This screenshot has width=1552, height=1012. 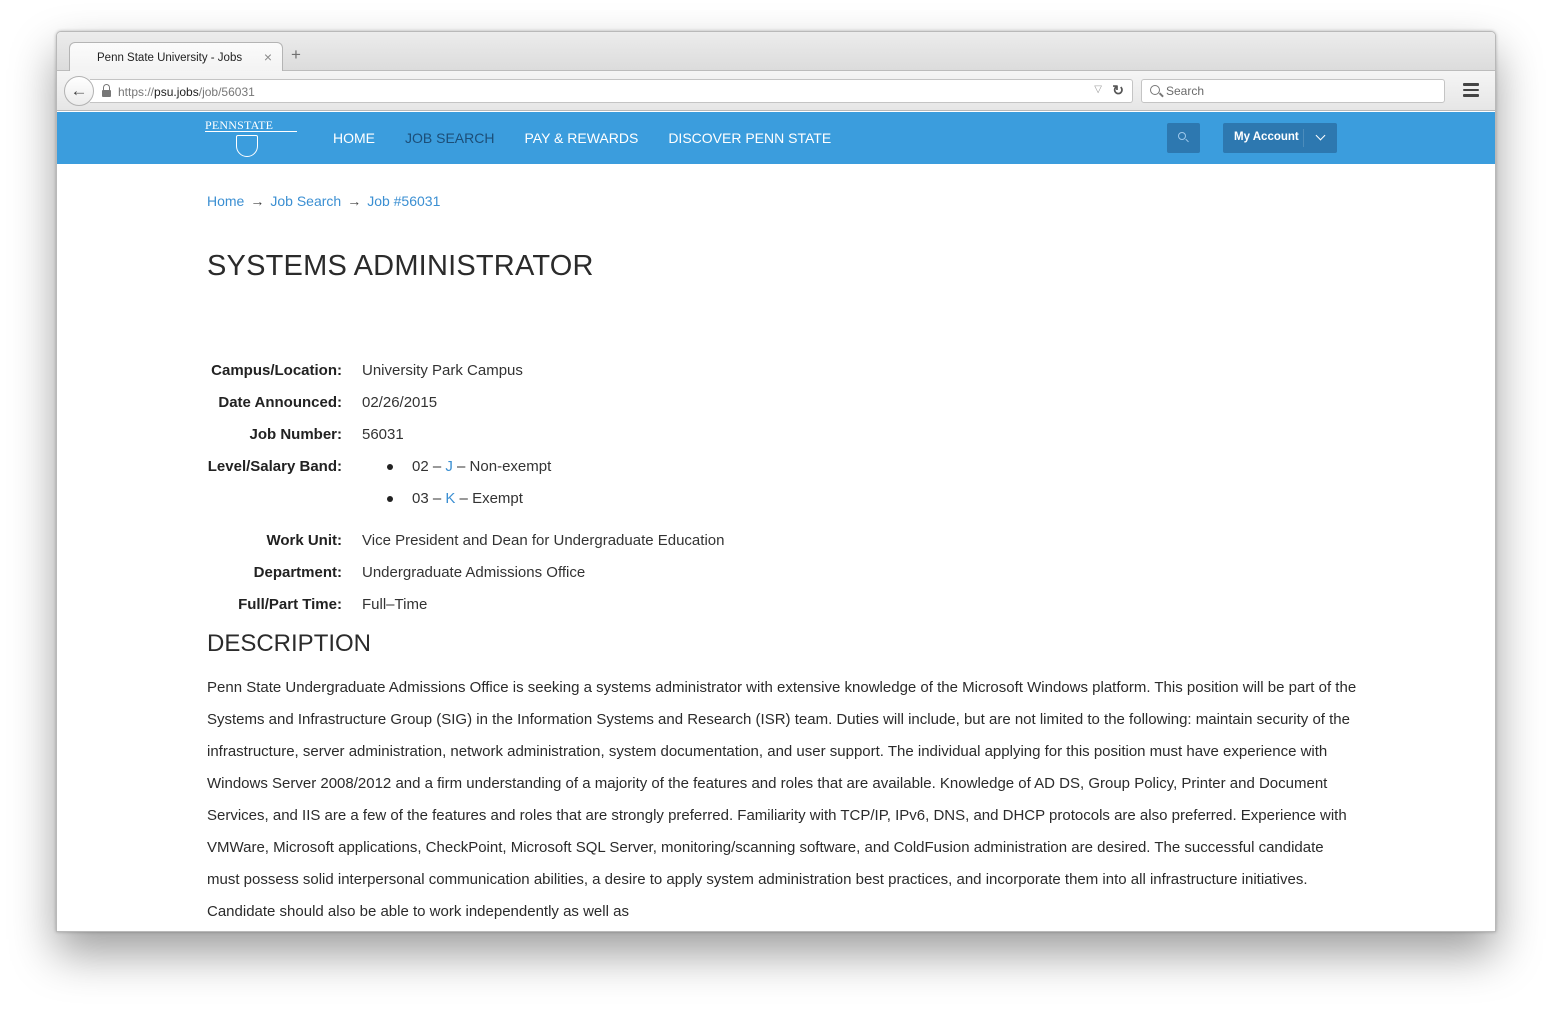 I want to click on nav-discover-penn-state: DISCOVER PENN STATE, so click(x=749, y=138).